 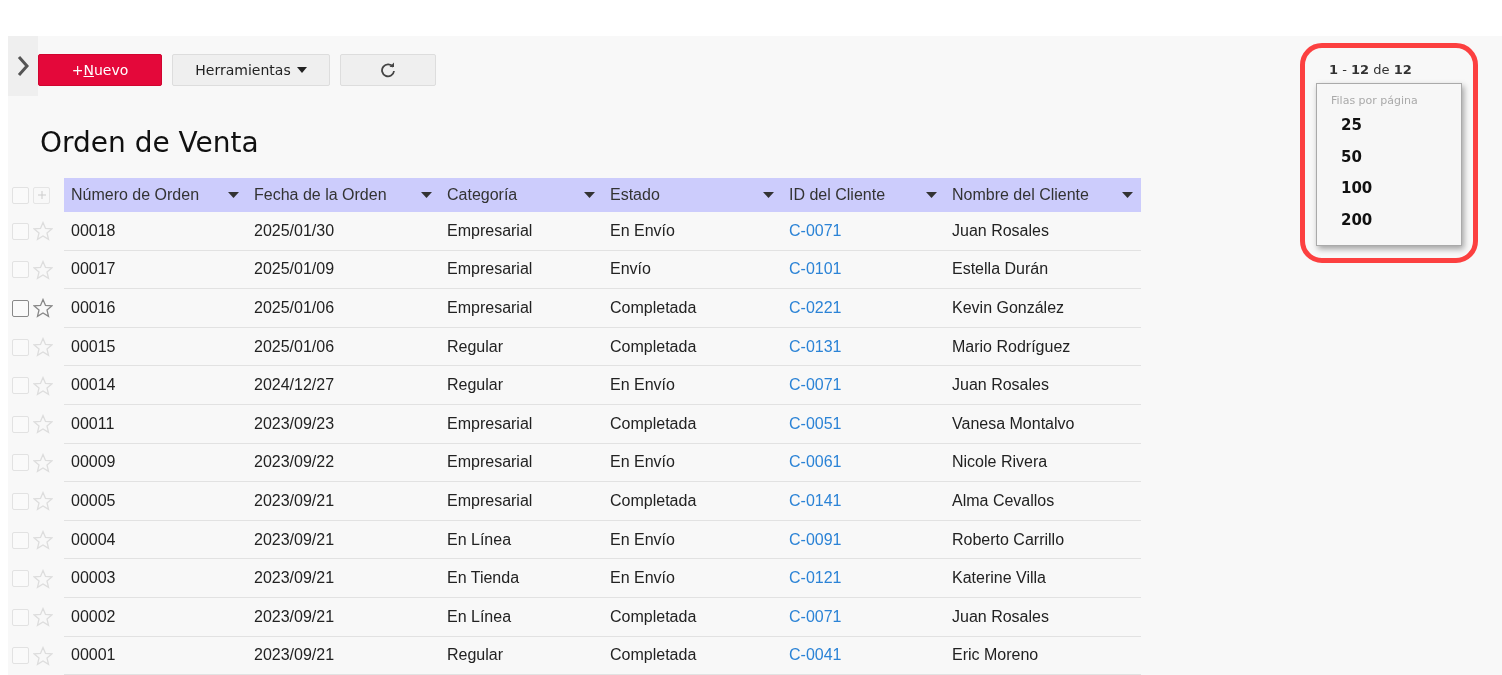 I want to click on expand-sidebar-button, so click(x=23, y=66).